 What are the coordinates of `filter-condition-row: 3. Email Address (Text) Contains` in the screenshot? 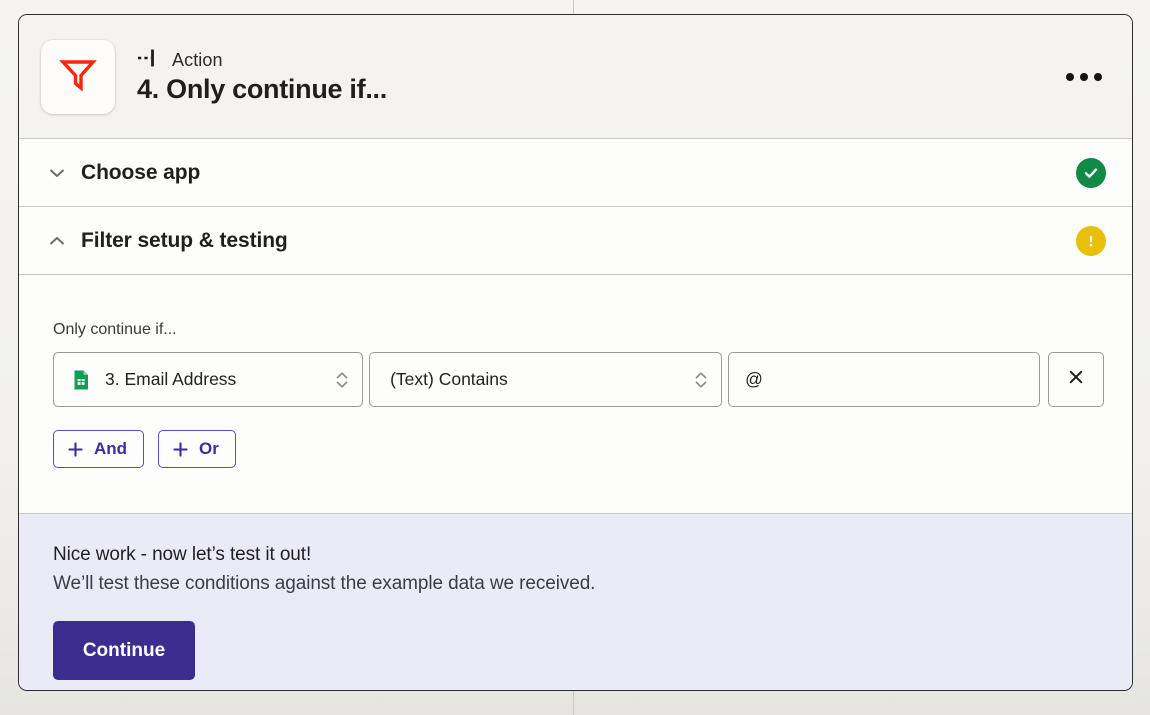 It's located at (578, 379).